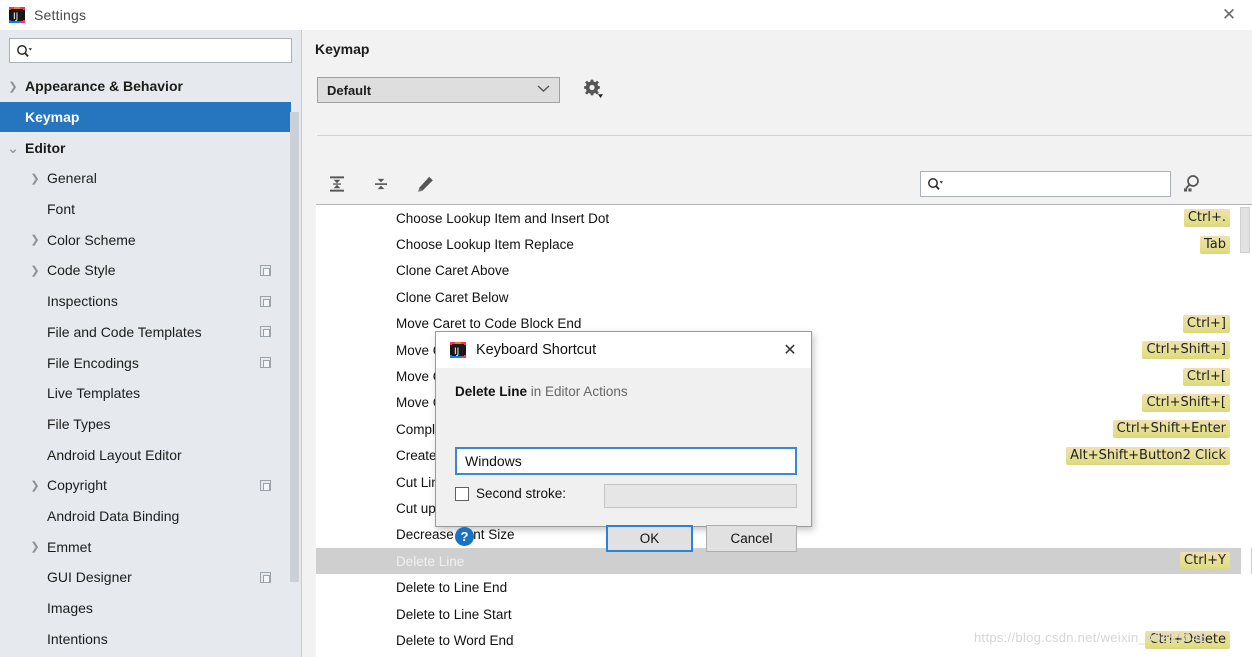 The width and height of the screenshot is (1252, 657). Describe the element at coordinates (784, 218) in the screenshot. I see `table-row: Choose Lookup Item and Insert Dot Ctrl+.` at that location.